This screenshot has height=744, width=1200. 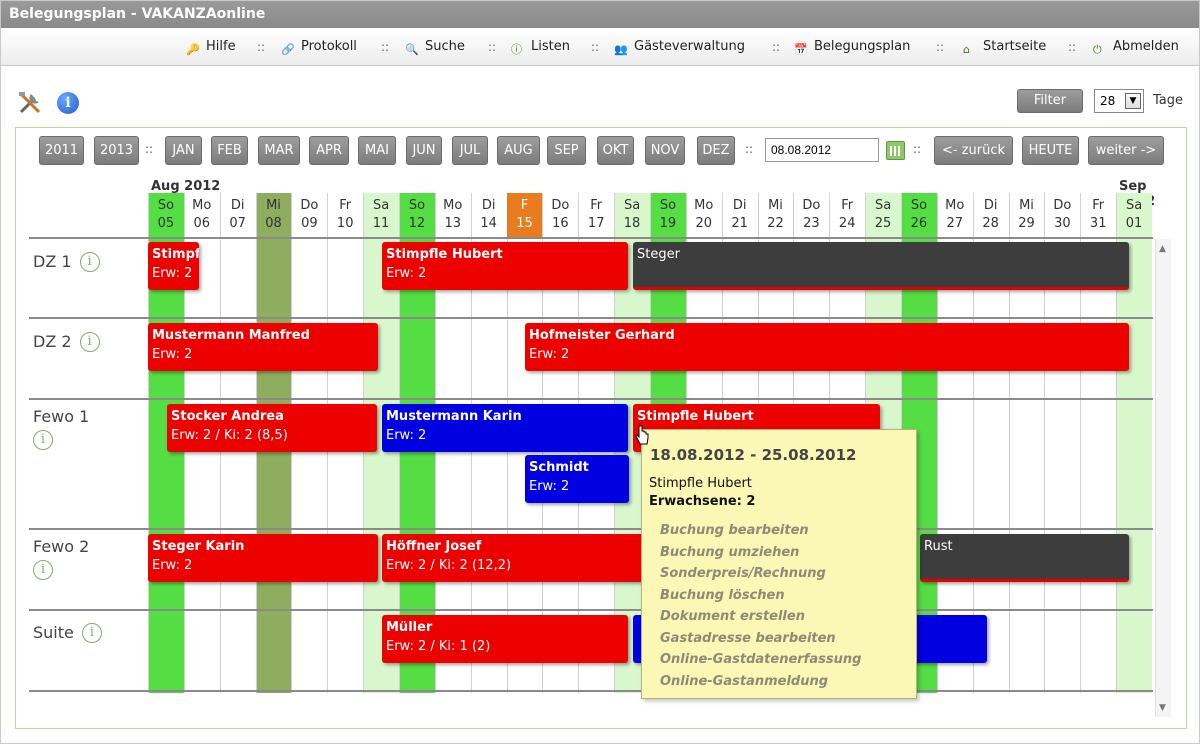 I want to click on dropdown-arrow-icon: ▼, so click(x=1133, y=101).